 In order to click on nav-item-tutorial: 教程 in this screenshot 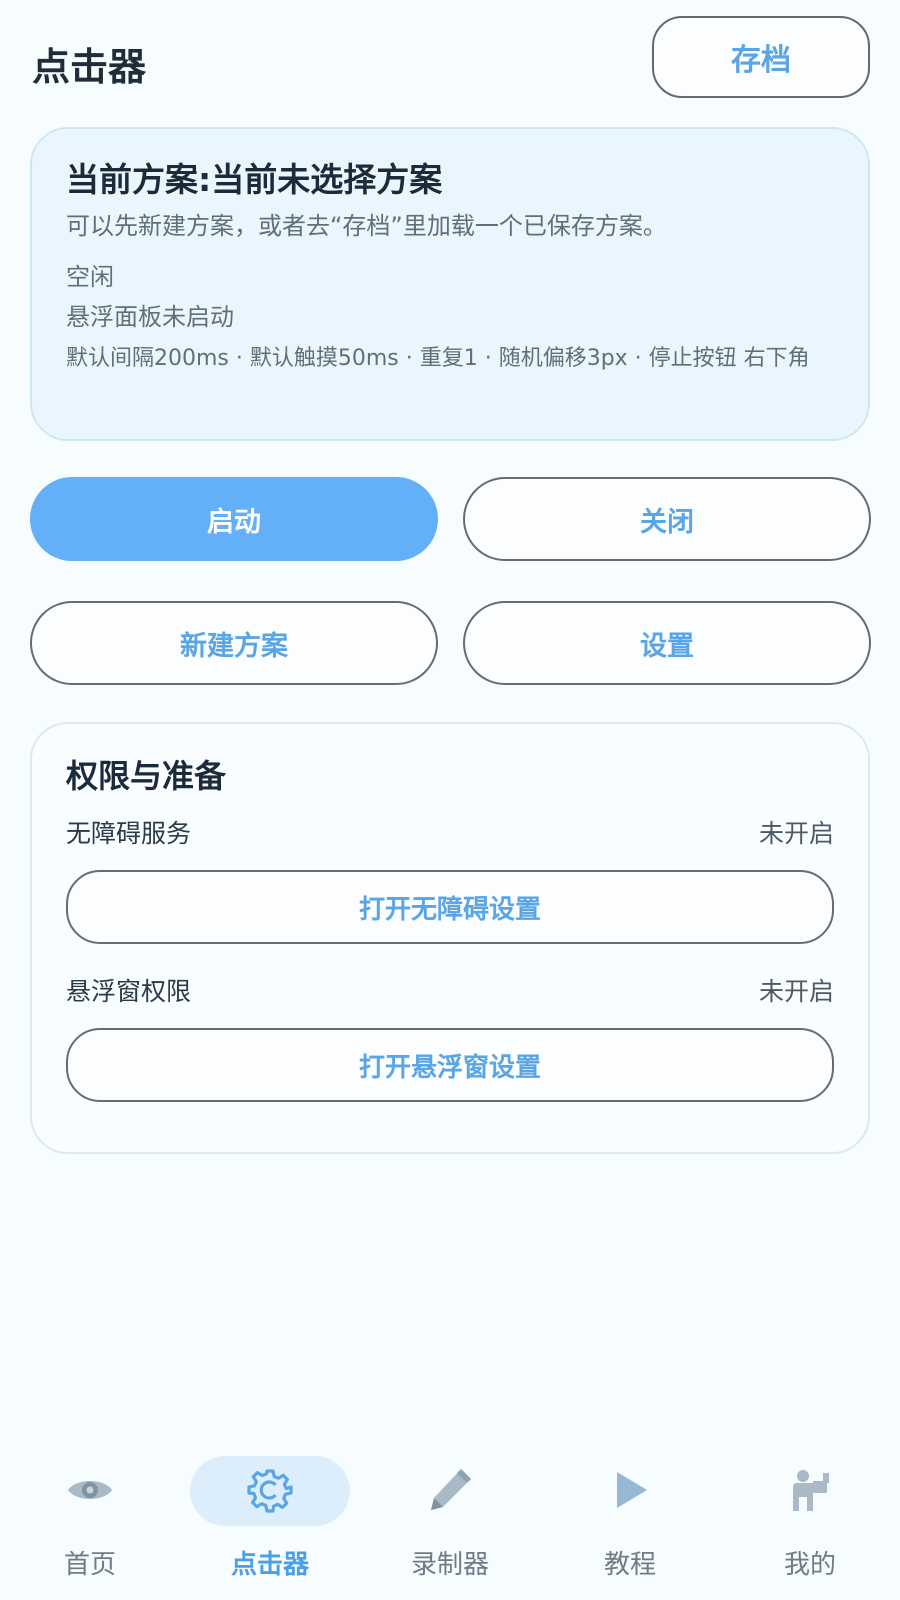, I will do `click(630, 1520)`.